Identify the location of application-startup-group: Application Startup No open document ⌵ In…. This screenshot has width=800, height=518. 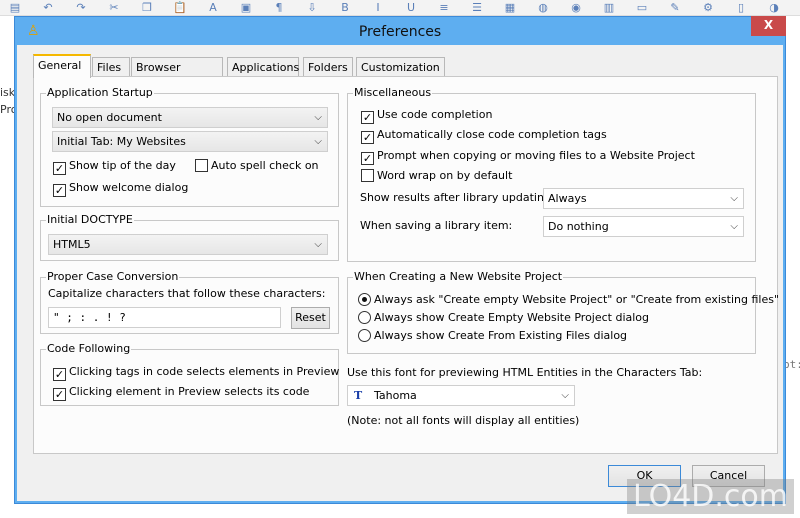
(189, 146).